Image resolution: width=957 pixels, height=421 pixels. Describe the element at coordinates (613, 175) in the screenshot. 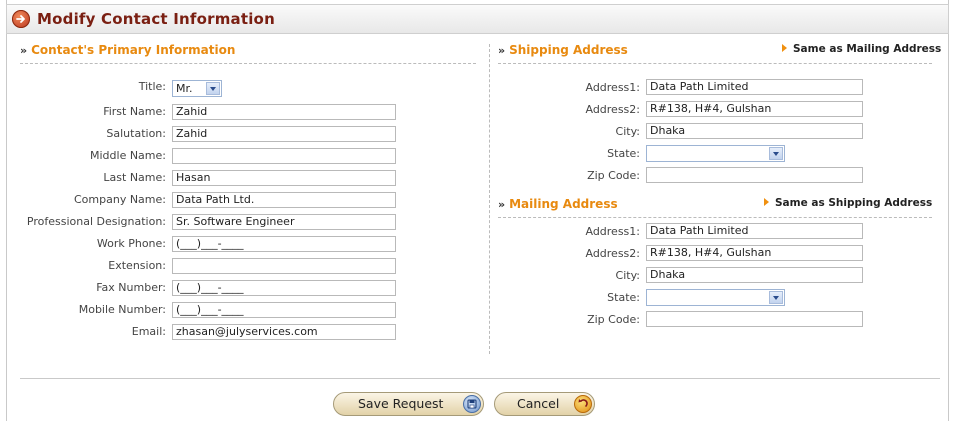

I see `shipping-zip-label: Zip Code:` at that location.